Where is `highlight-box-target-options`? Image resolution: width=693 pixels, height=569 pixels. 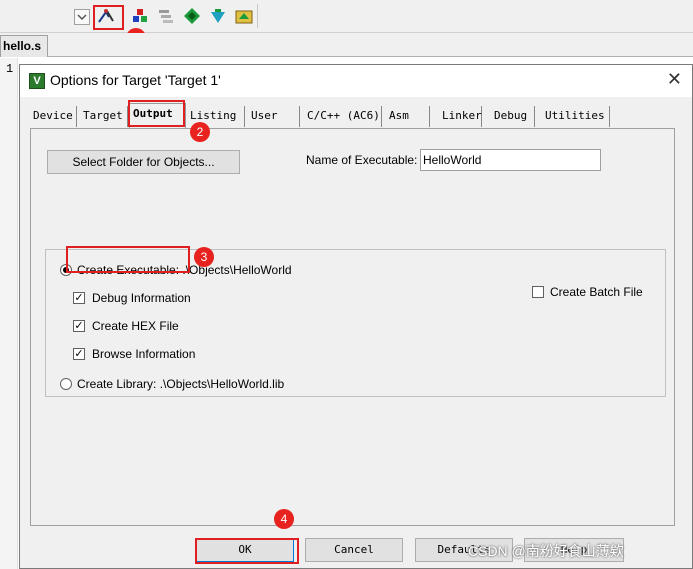 highlight-box-target-options is located at coordinates (108, 17).